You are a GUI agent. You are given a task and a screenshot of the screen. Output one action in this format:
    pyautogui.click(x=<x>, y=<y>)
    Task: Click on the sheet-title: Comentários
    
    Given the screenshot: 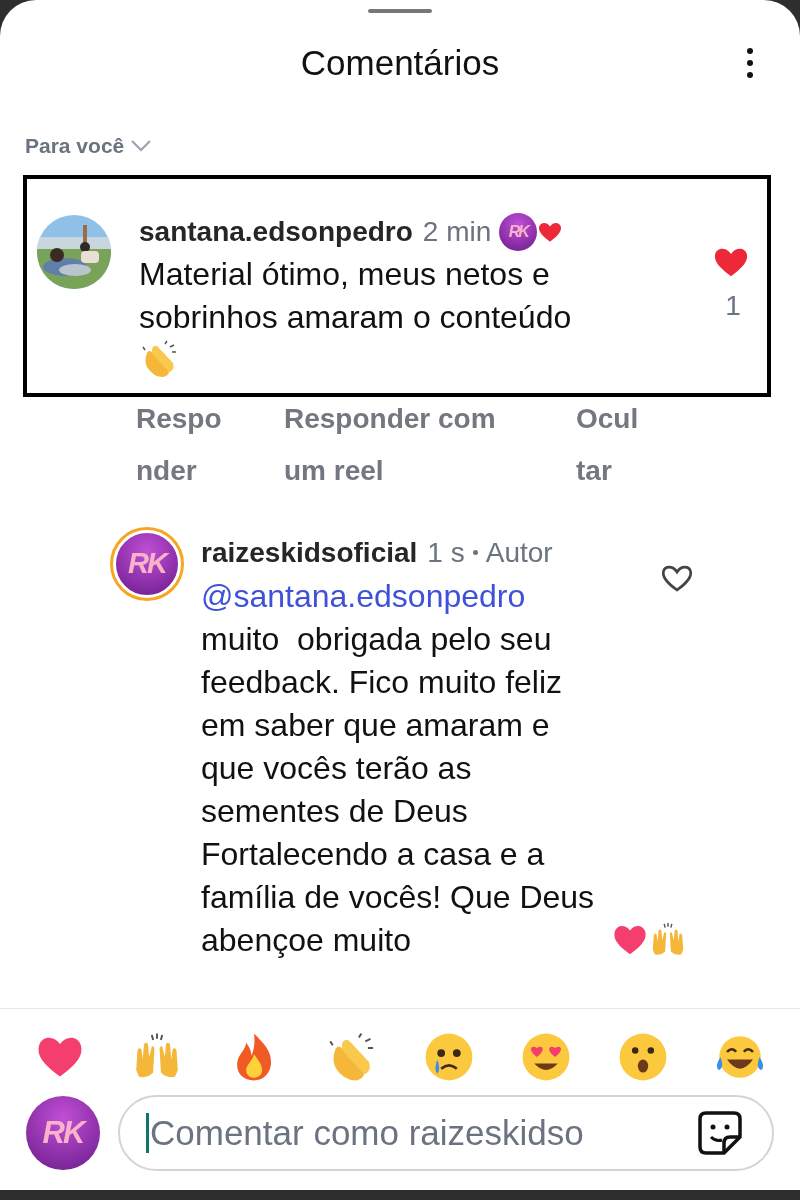 What is the action you would take?
    pyautogui.click(x=400, y=62)
    